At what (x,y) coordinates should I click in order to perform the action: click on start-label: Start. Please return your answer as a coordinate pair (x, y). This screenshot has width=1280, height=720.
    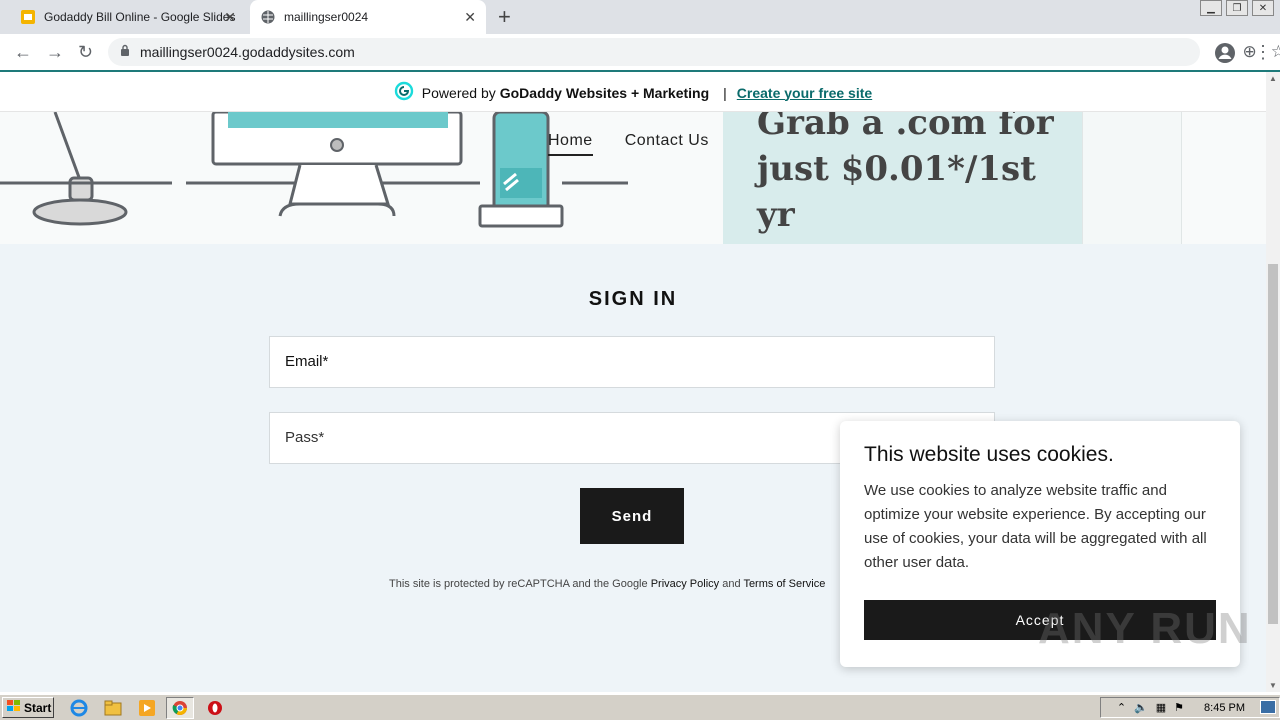
    Looking at the image, I should click on (38, 707).